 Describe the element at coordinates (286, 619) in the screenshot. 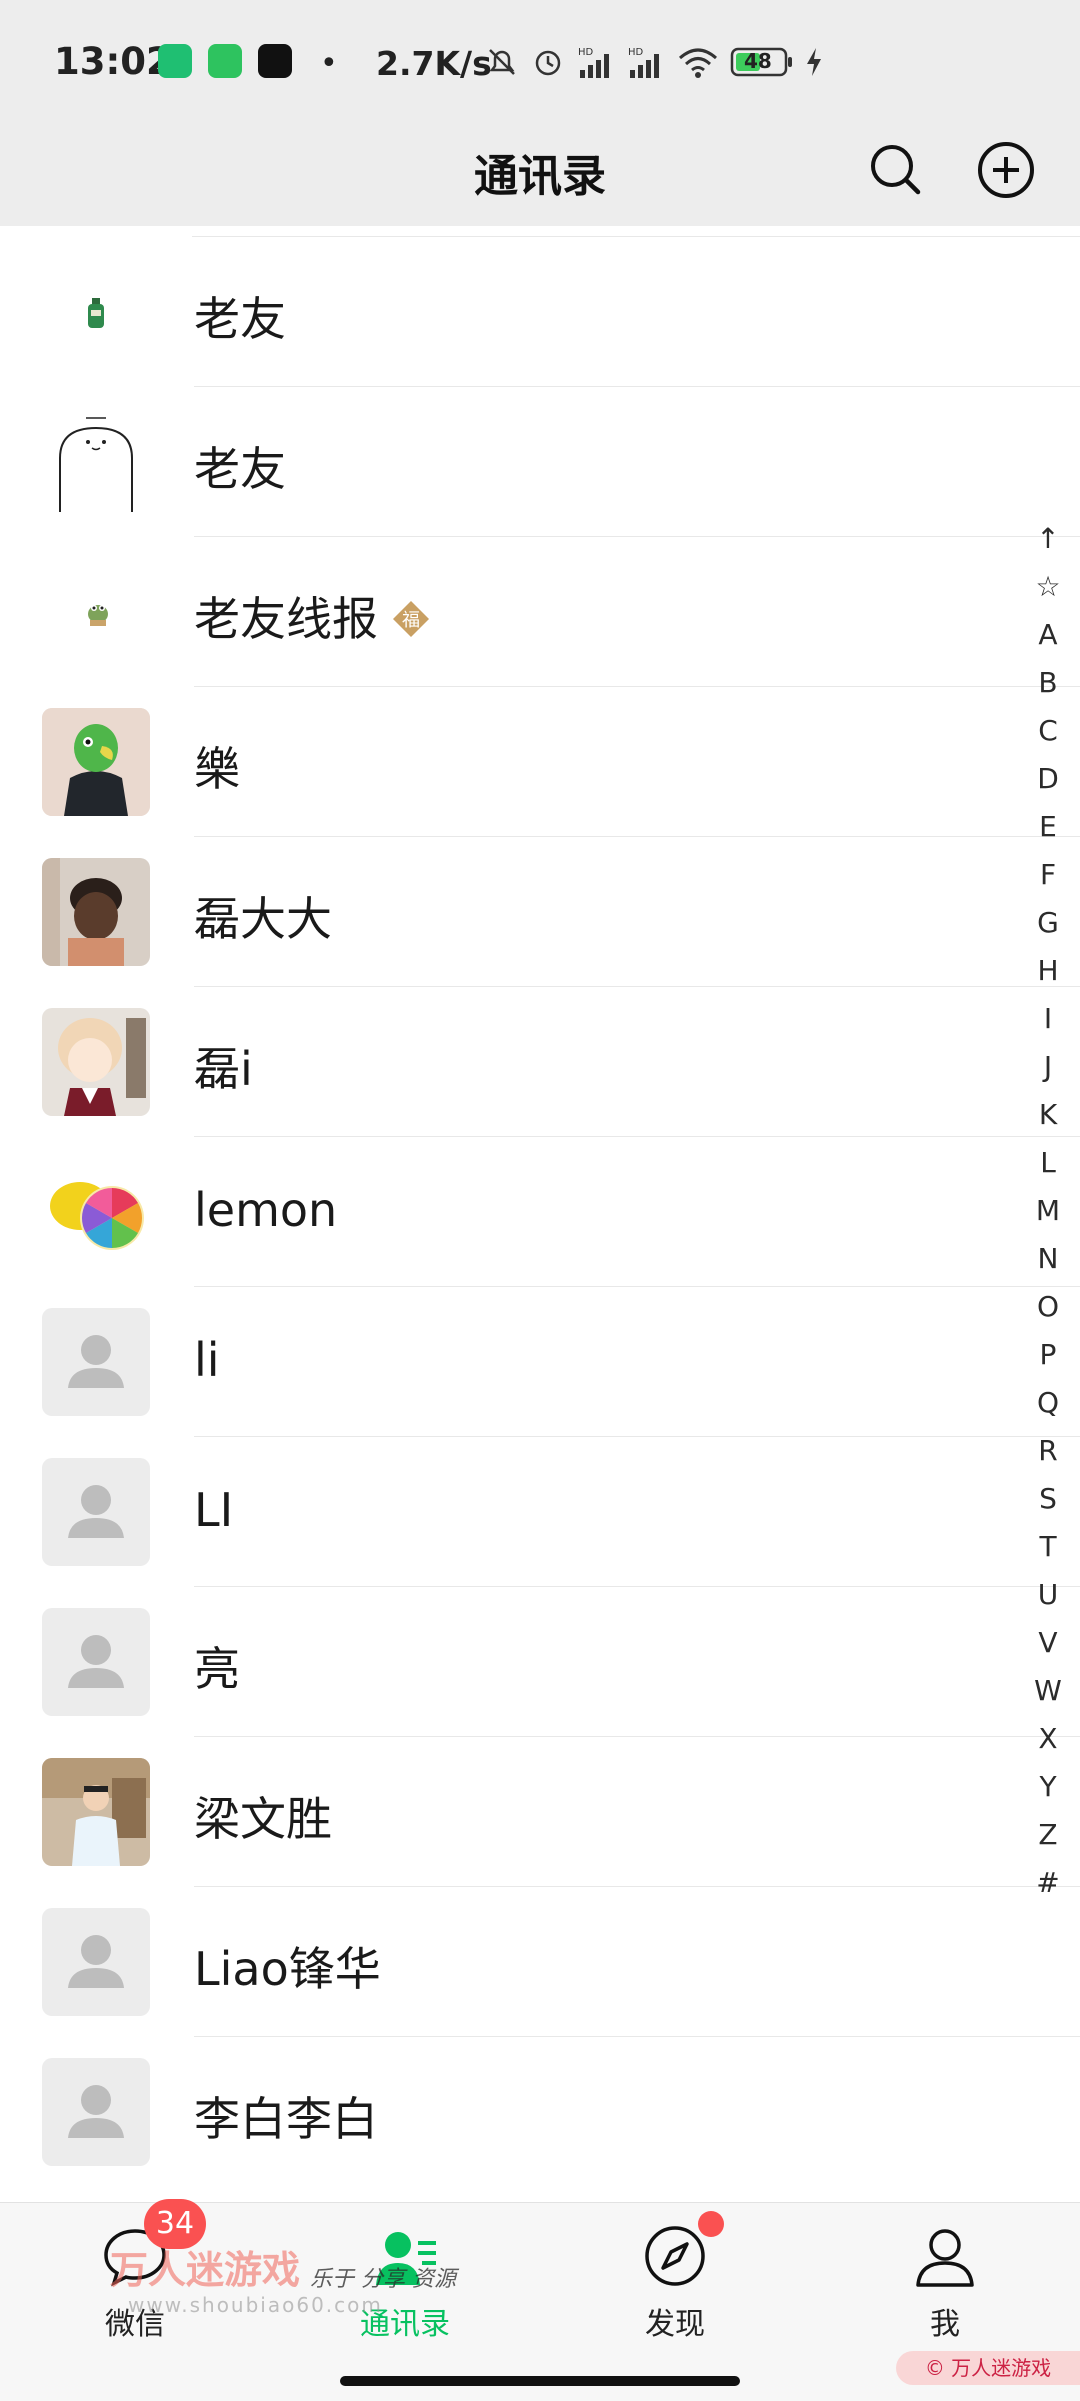

I see `contact-name-text: 老友线报` at that location.